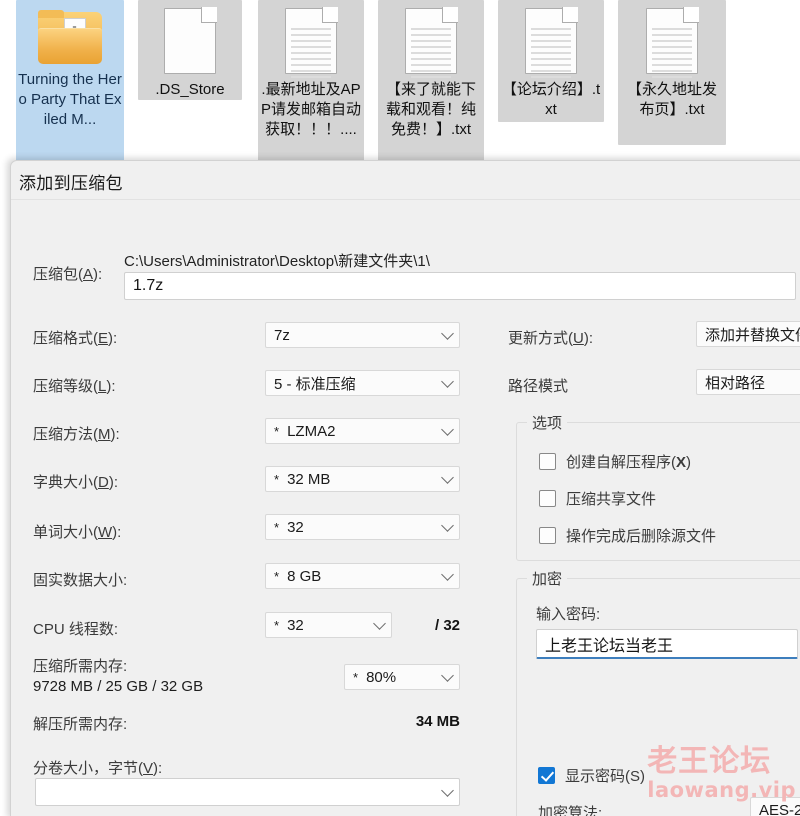 This screenshot has height=816, width=800. What do you see at coordinates (277, 431) in the screenshot?
I see `method-star: *` at bounding box center [277, 431].